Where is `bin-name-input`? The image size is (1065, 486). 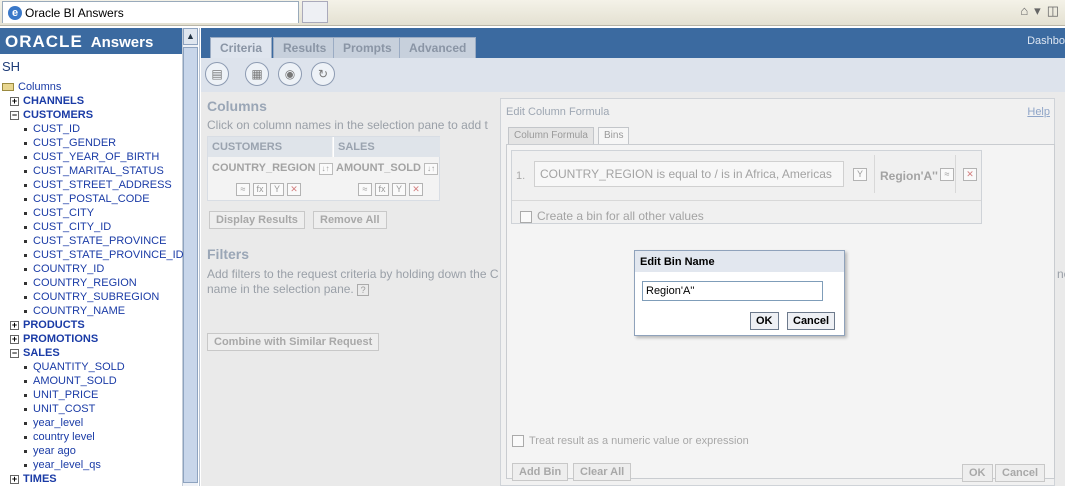
bin-name-input is located at coordinates (732, 291).